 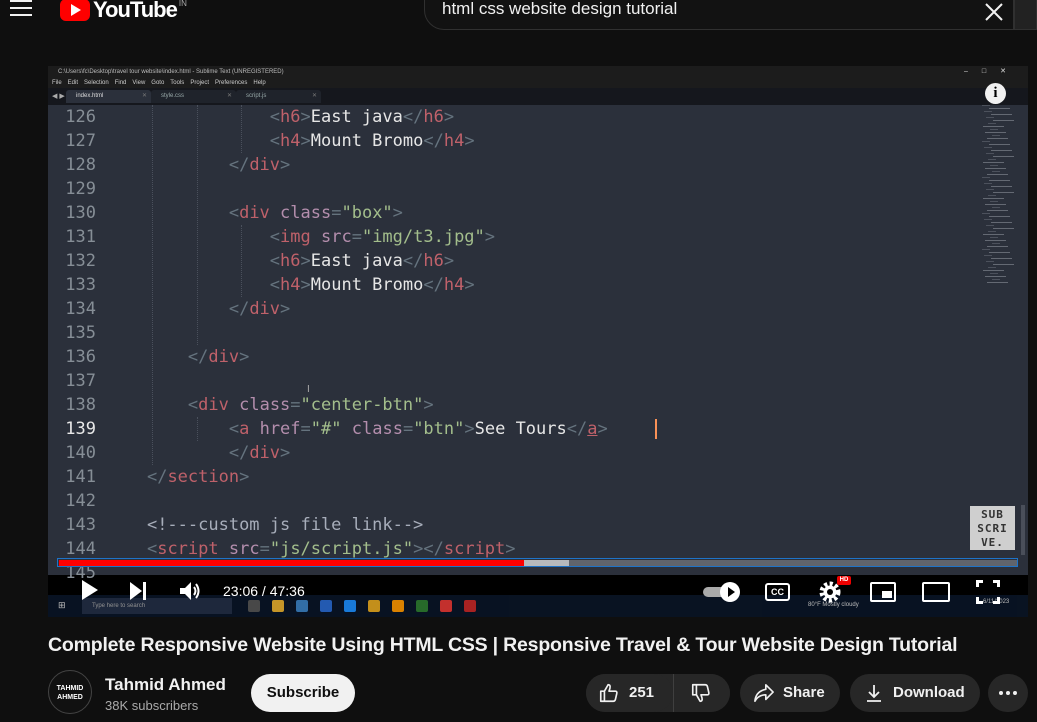 What do you see at coordinates (80, 141) in the screenshot?
I see `line-number: 127` at bounding box center [80, 141].